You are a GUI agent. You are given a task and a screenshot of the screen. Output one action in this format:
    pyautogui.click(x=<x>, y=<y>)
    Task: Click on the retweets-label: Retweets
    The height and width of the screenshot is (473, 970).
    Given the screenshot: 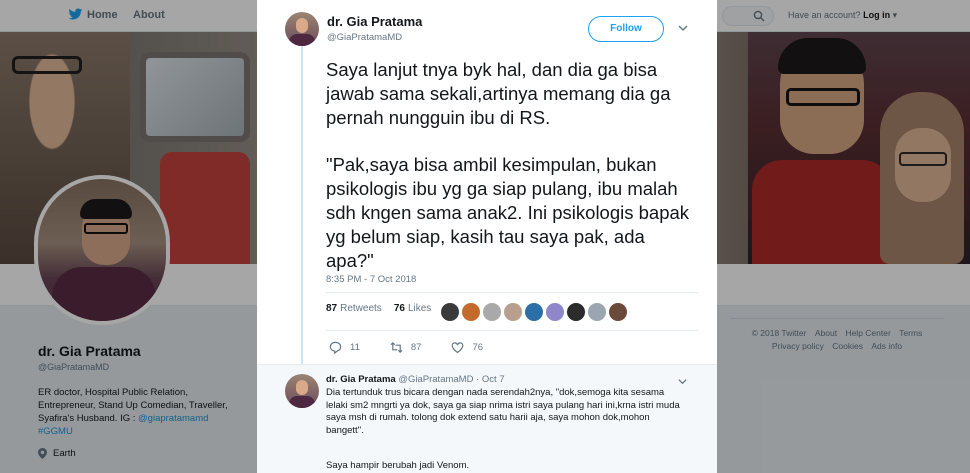 What is the action you would take?
    pyautogui.click(x=361, y=308)
    